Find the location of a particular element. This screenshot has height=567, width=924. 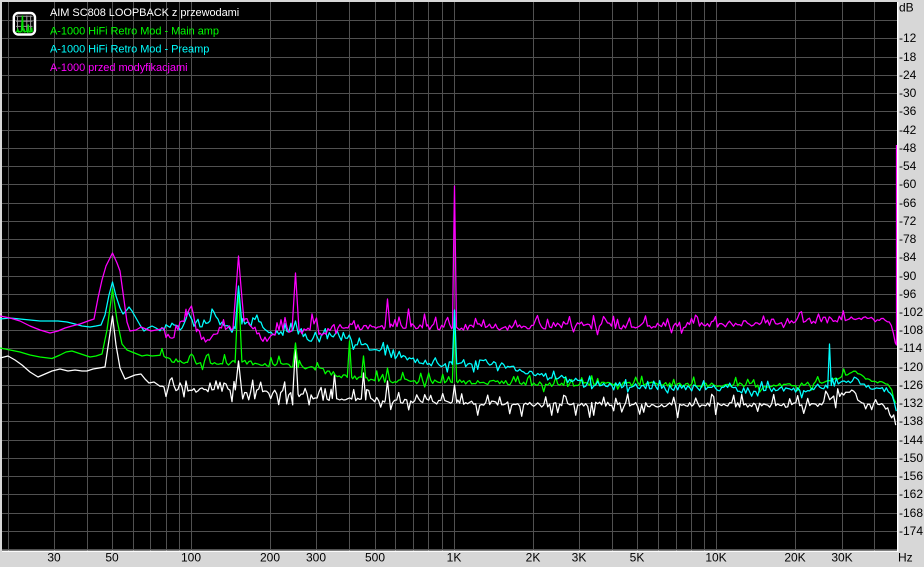

svg-text: 3K is located at coordinates (579, 558).